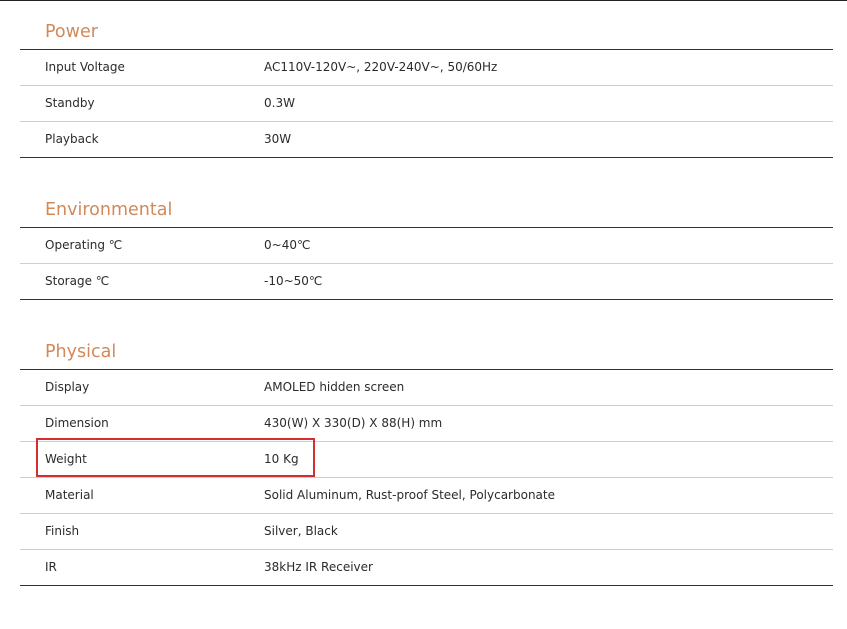 The width and height of the screenshot is (847, 629). I want to click on spec-row-display: Display AMOLED hidden screen, so click(426, 388).